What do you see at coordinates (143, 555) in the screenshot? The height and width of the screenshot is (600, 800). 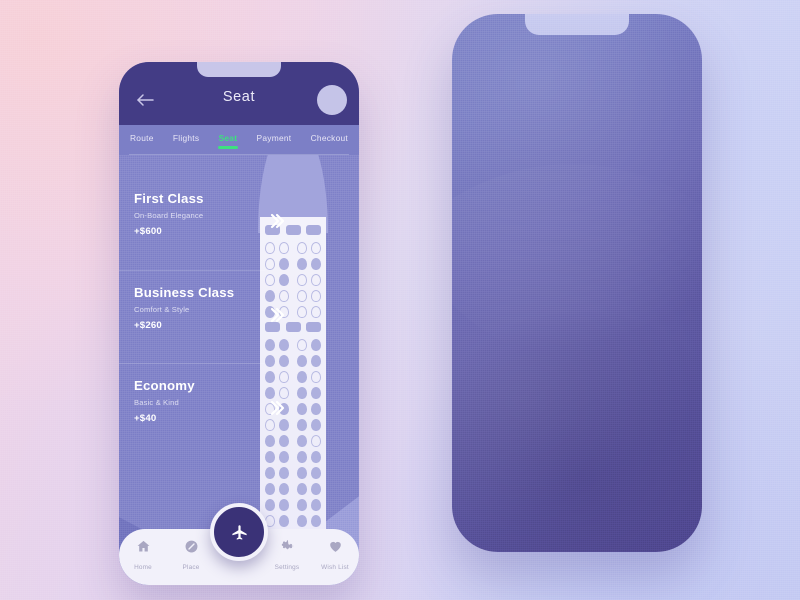 I see `nav-item-home: Home` at bounding box center [143, 555].